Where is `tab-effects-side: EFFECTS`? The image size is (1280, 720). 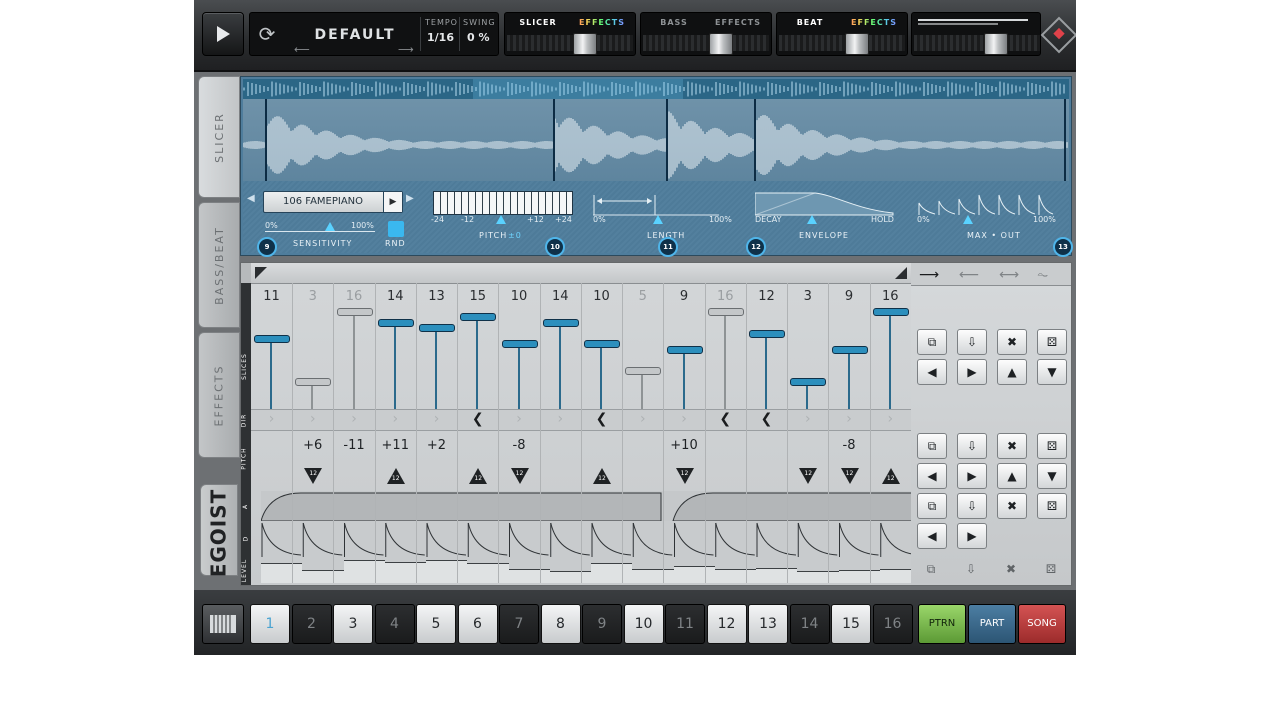
tab-effects-side: EFFECTS is located at coordinates (219, 395).